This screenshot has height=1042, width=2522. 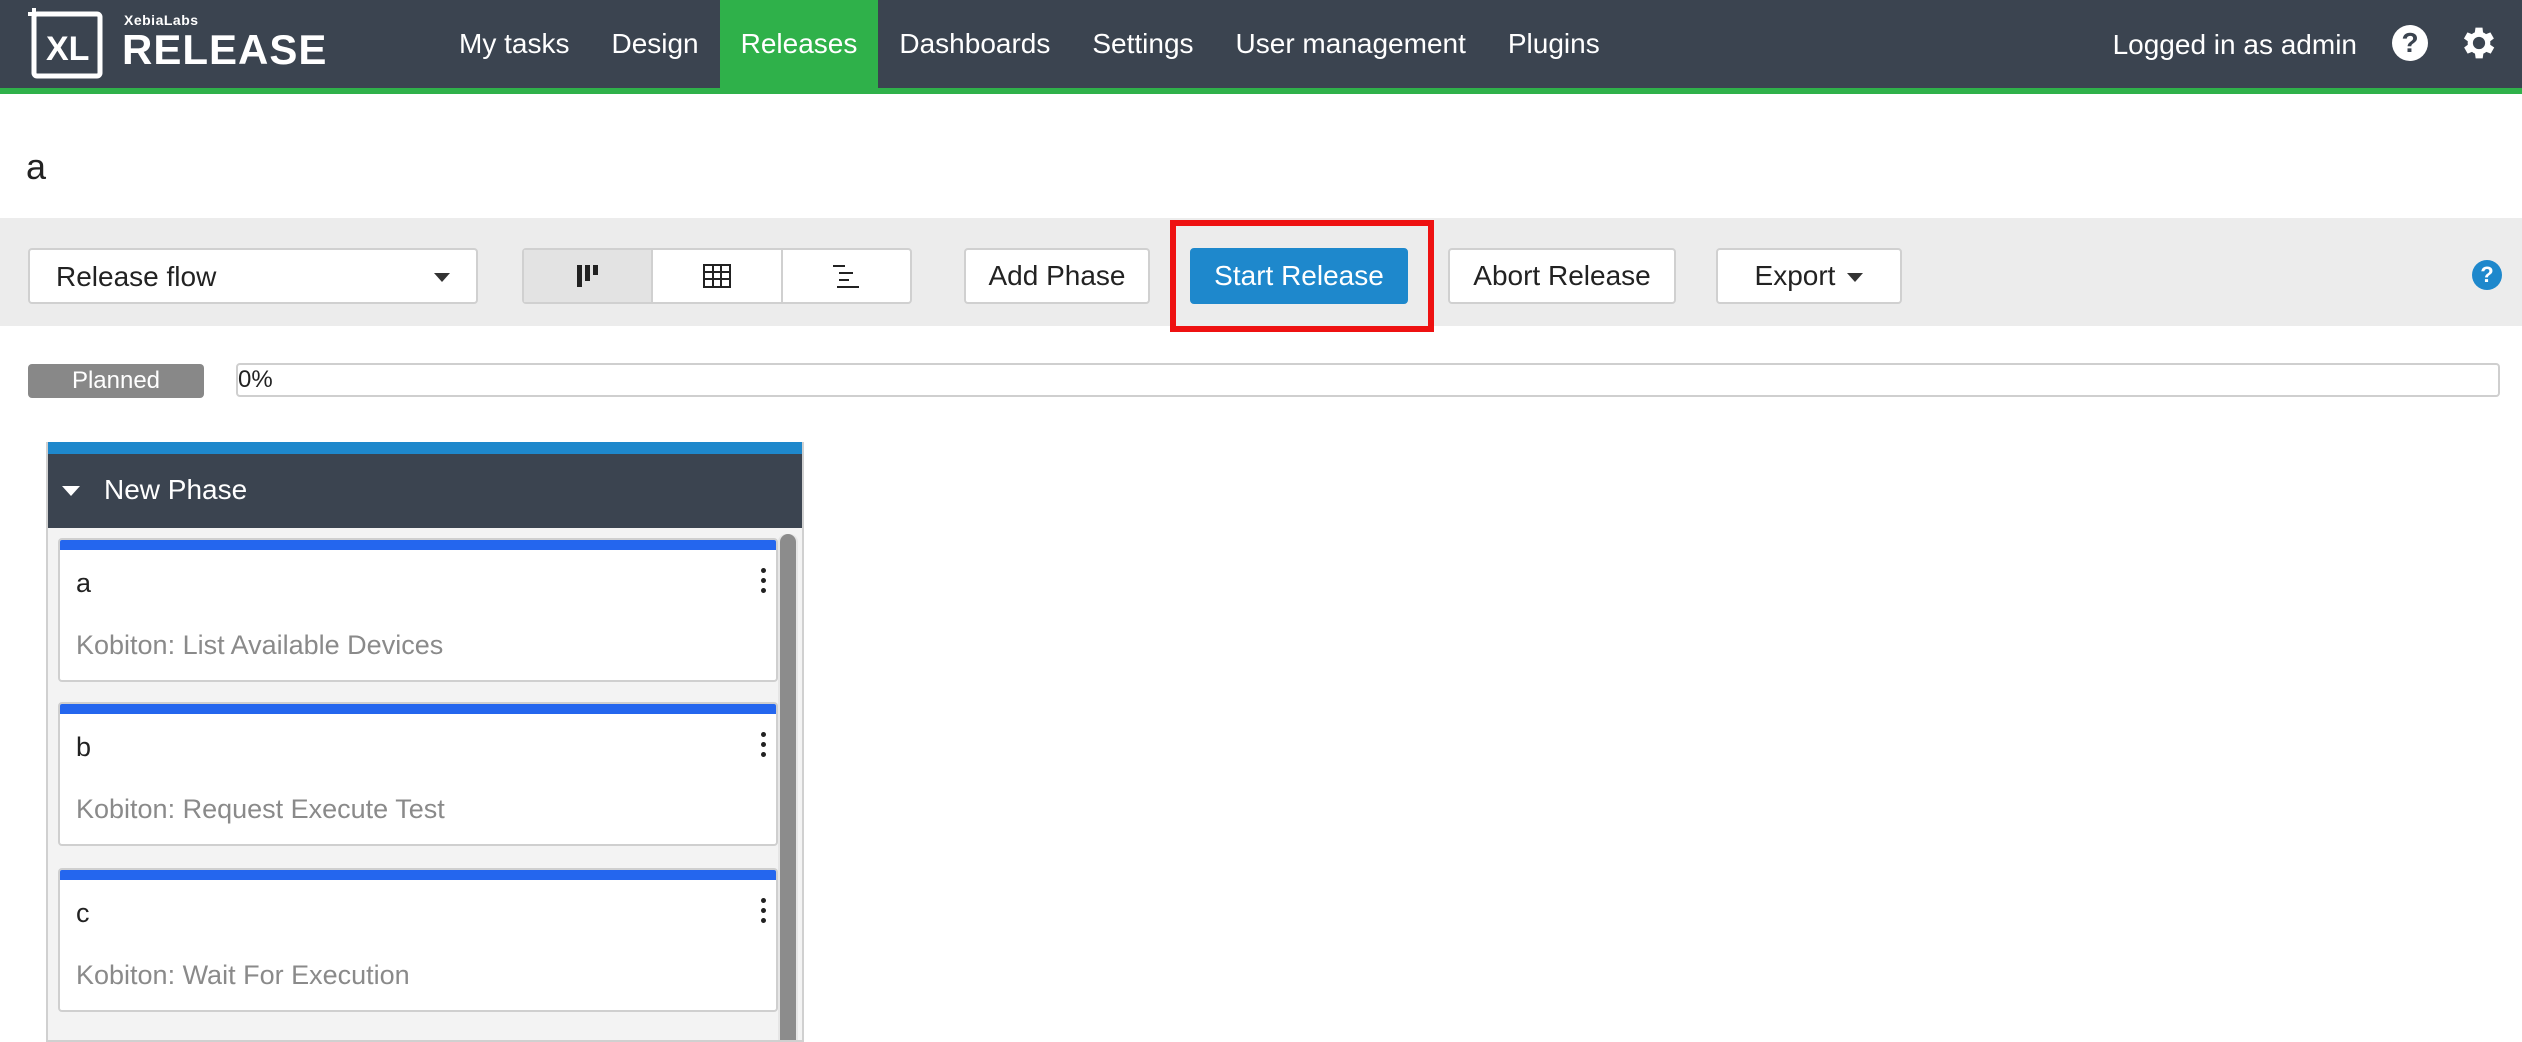 I want to click on logo-product: RELEASE, so click(x=225, y=49).